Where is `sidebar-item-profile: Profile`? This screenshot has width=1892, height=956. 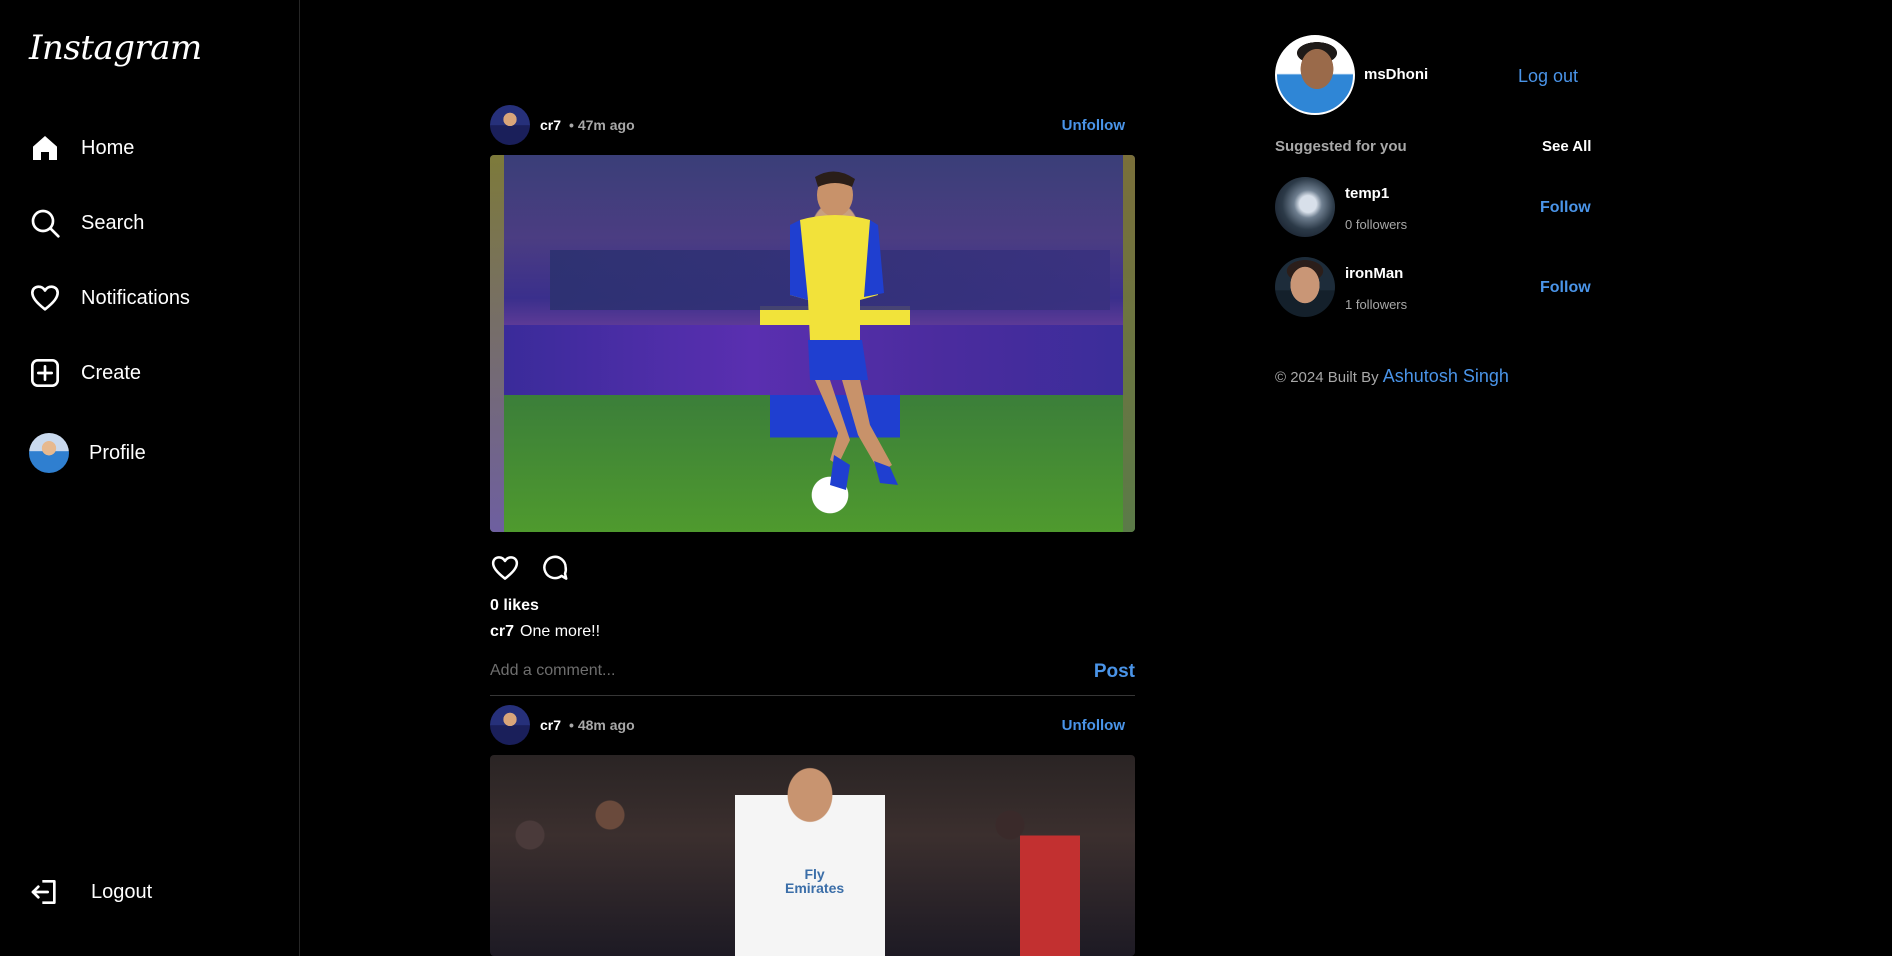 sidebar-item-profile: Profile is located at coordinates (87, 453).